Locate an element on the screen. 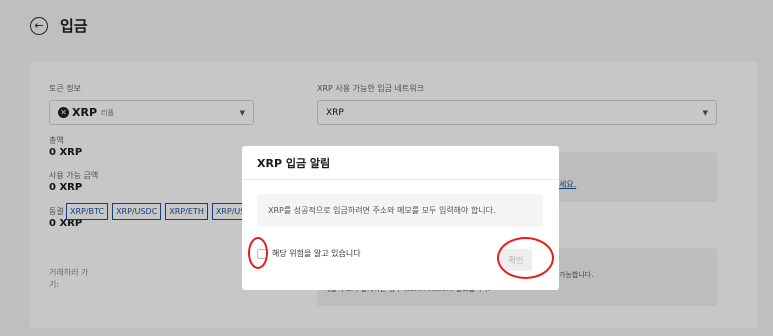 The width and height of the screenshot is (773, 336). modal-message: XRP를 성공적으로 입금하려면 주소와 메모를 모두 입력해야 합니다. is located at coordinates (400, 210).